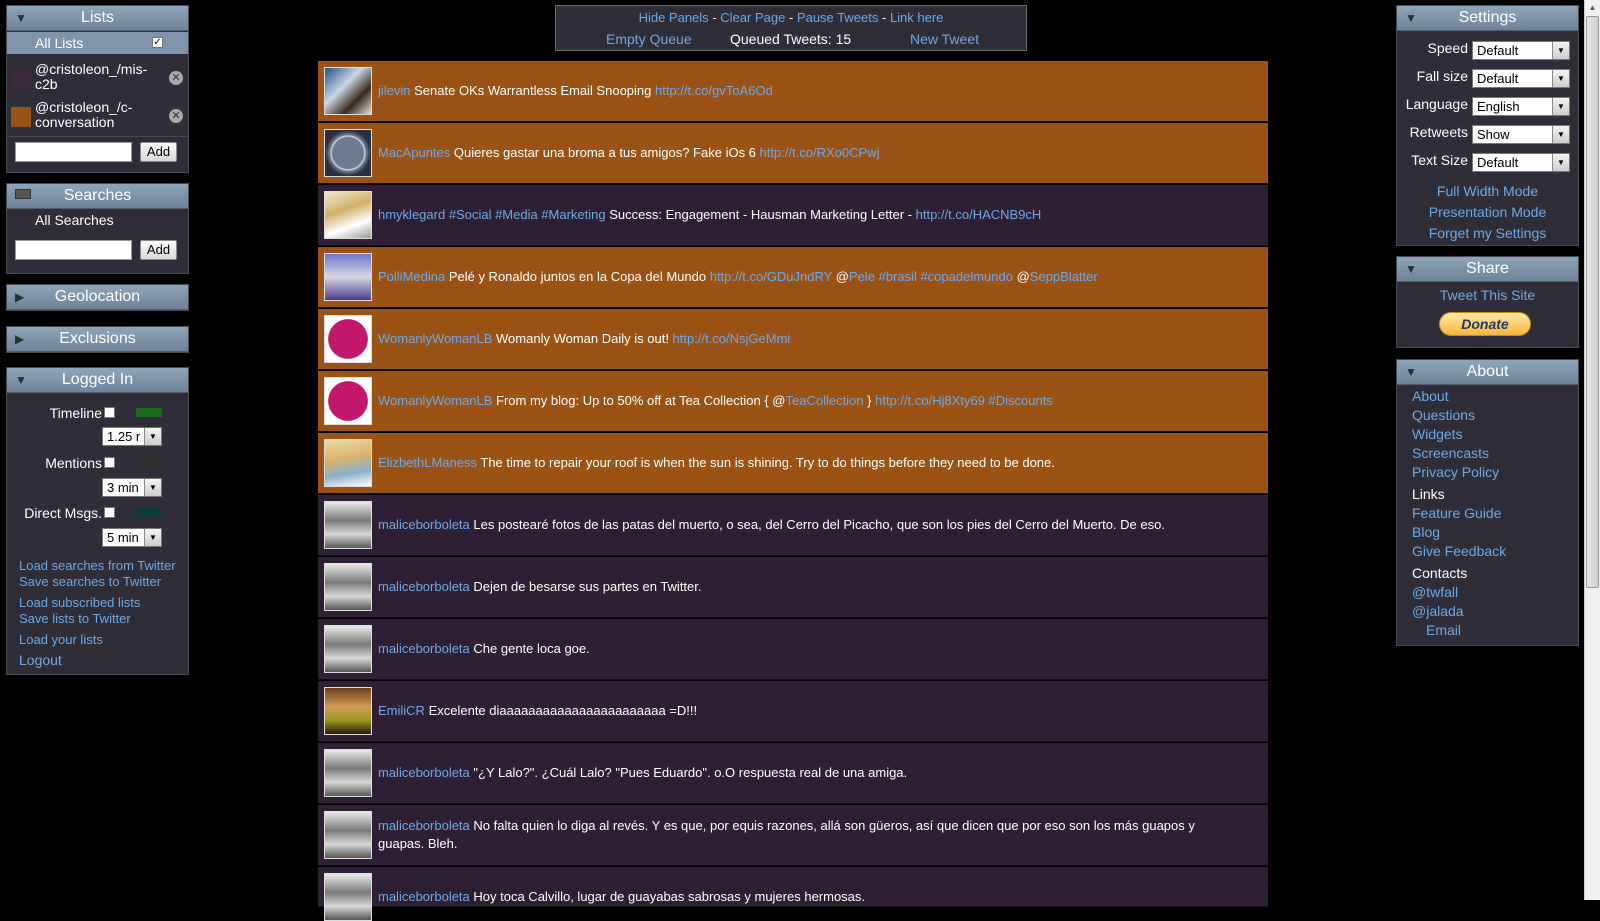 The width and height of the screenshot is (1600, 921). What do you see at coordinates (732, 338) in the screenshot?
I see `tweet-link: http://t.co/NsjGeMmi` at bounding box center [732, 338].